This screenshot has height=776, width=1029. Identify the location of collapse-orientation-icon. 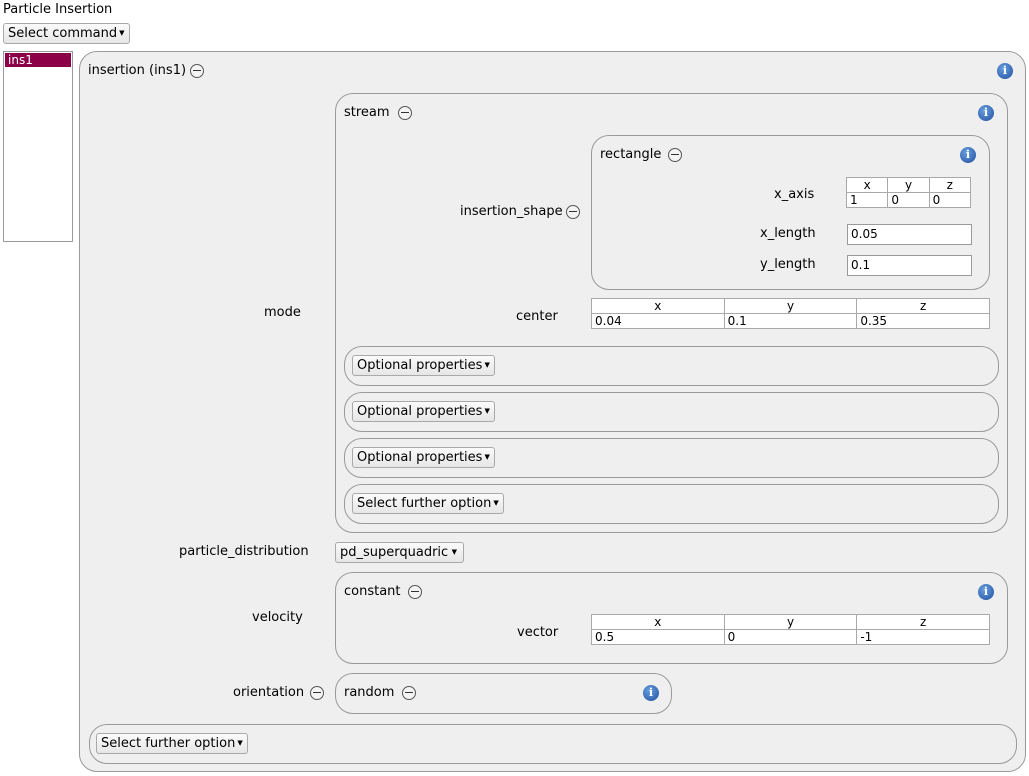
(317, 693).